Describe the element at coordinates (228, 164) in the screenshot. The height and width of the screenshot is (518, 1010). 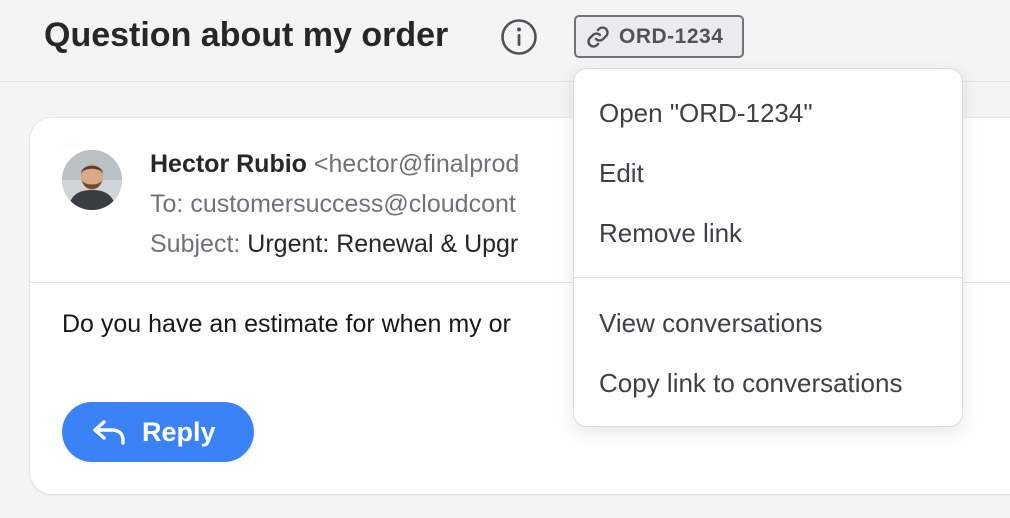
I see `sender-name: Hector Rubio` at that location.